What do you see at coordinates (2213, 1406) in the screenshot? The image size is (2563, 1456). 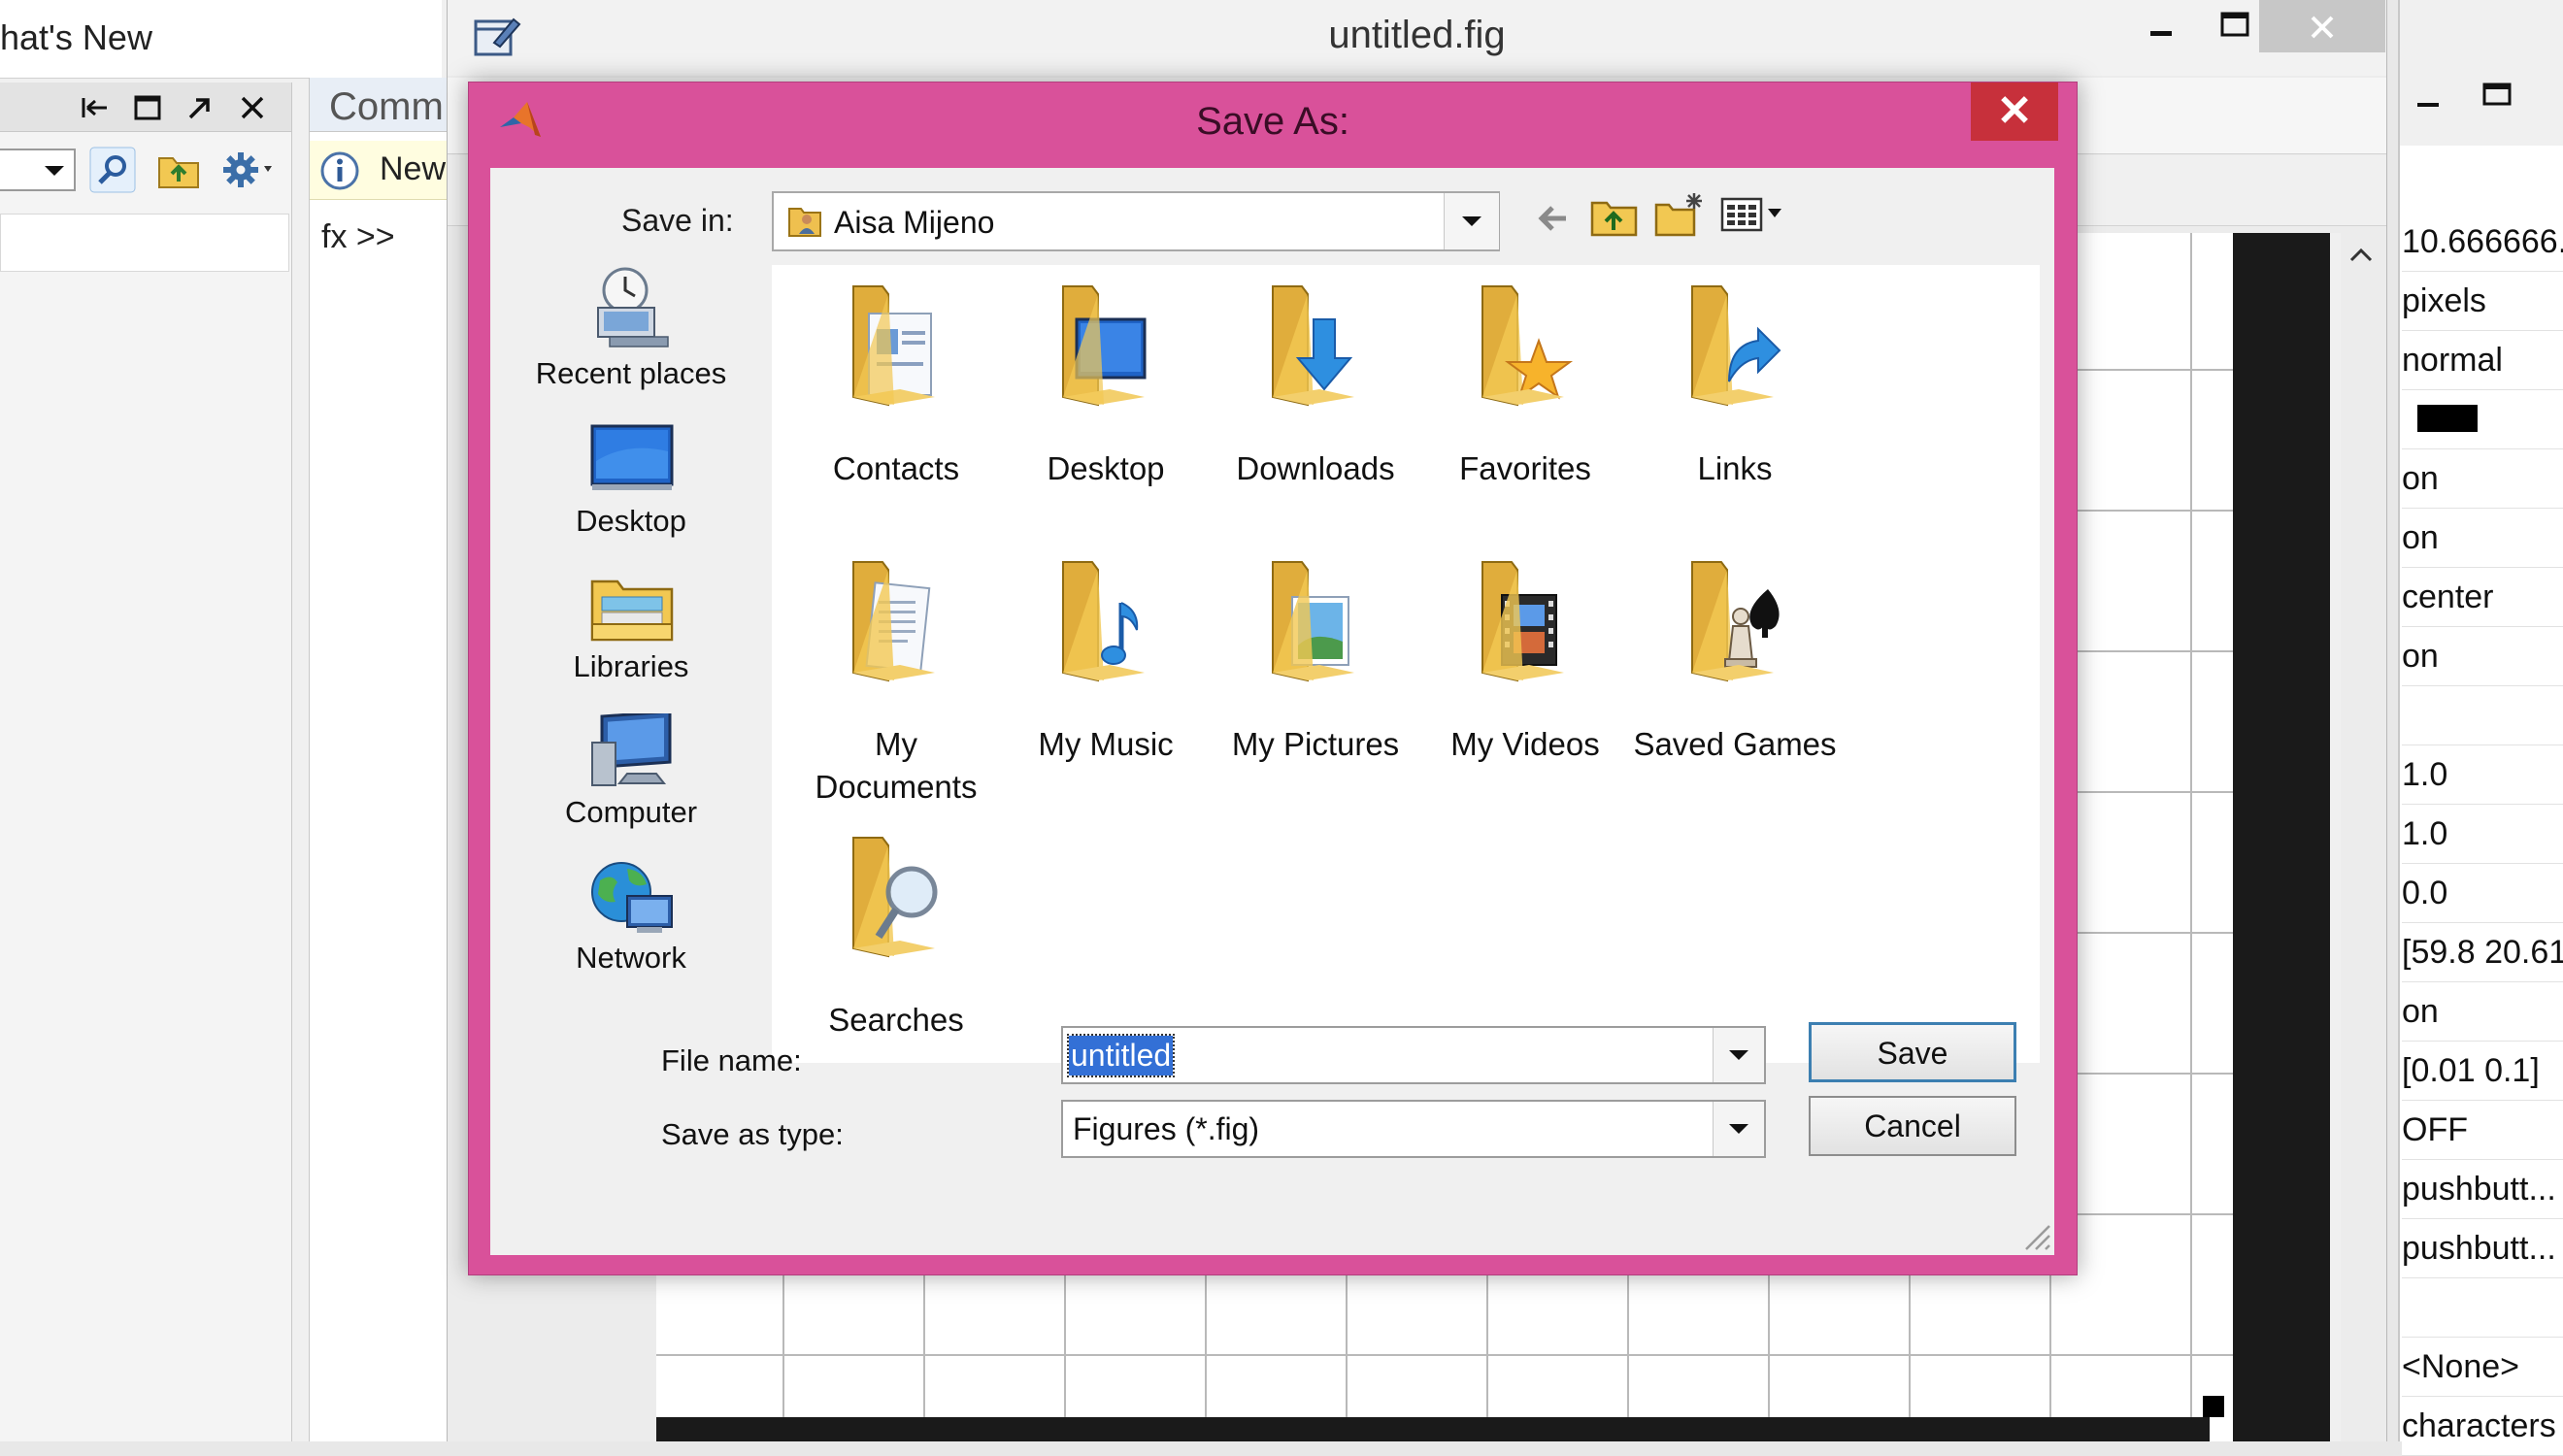 I see `resize-handle` at bounding box center [2213, 1406].